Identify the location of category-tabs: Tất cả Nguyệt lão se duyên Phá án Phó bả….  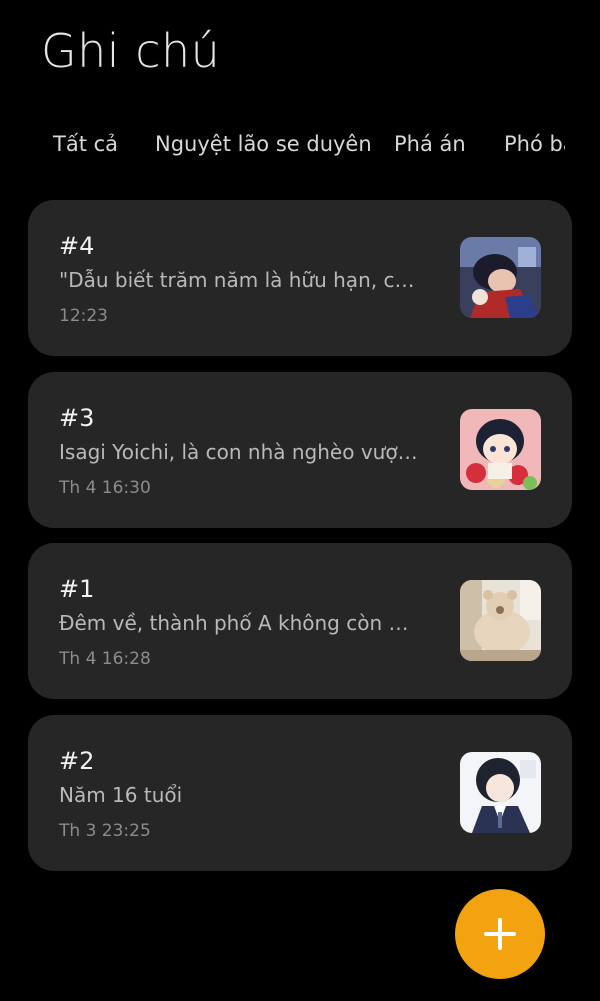
(282, 150).